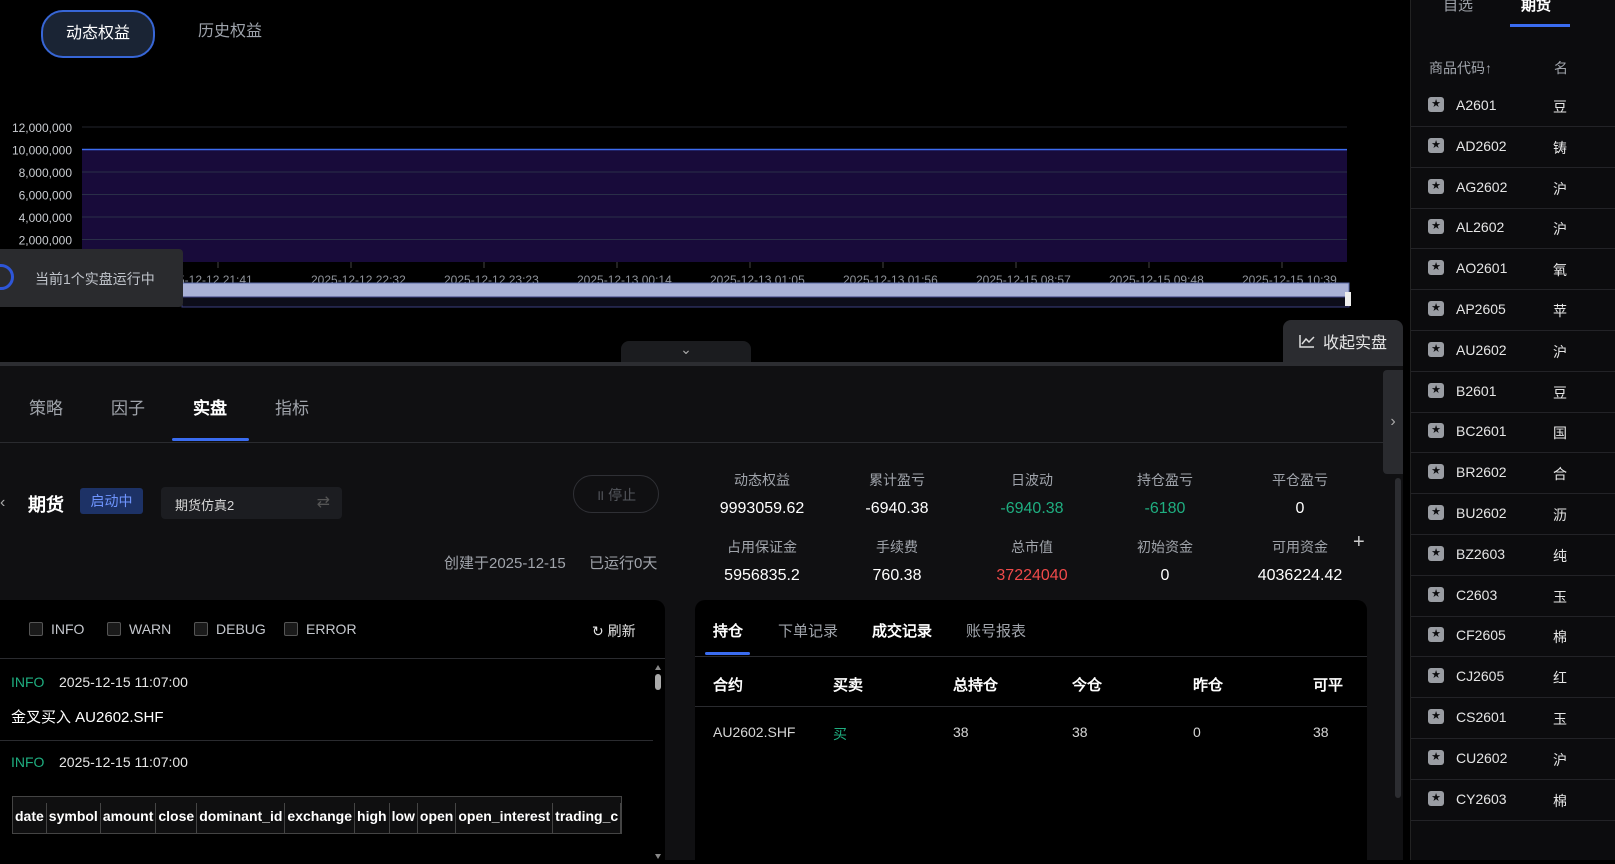  I want to click on filter-debug: DEBUG, so click(230, 629).